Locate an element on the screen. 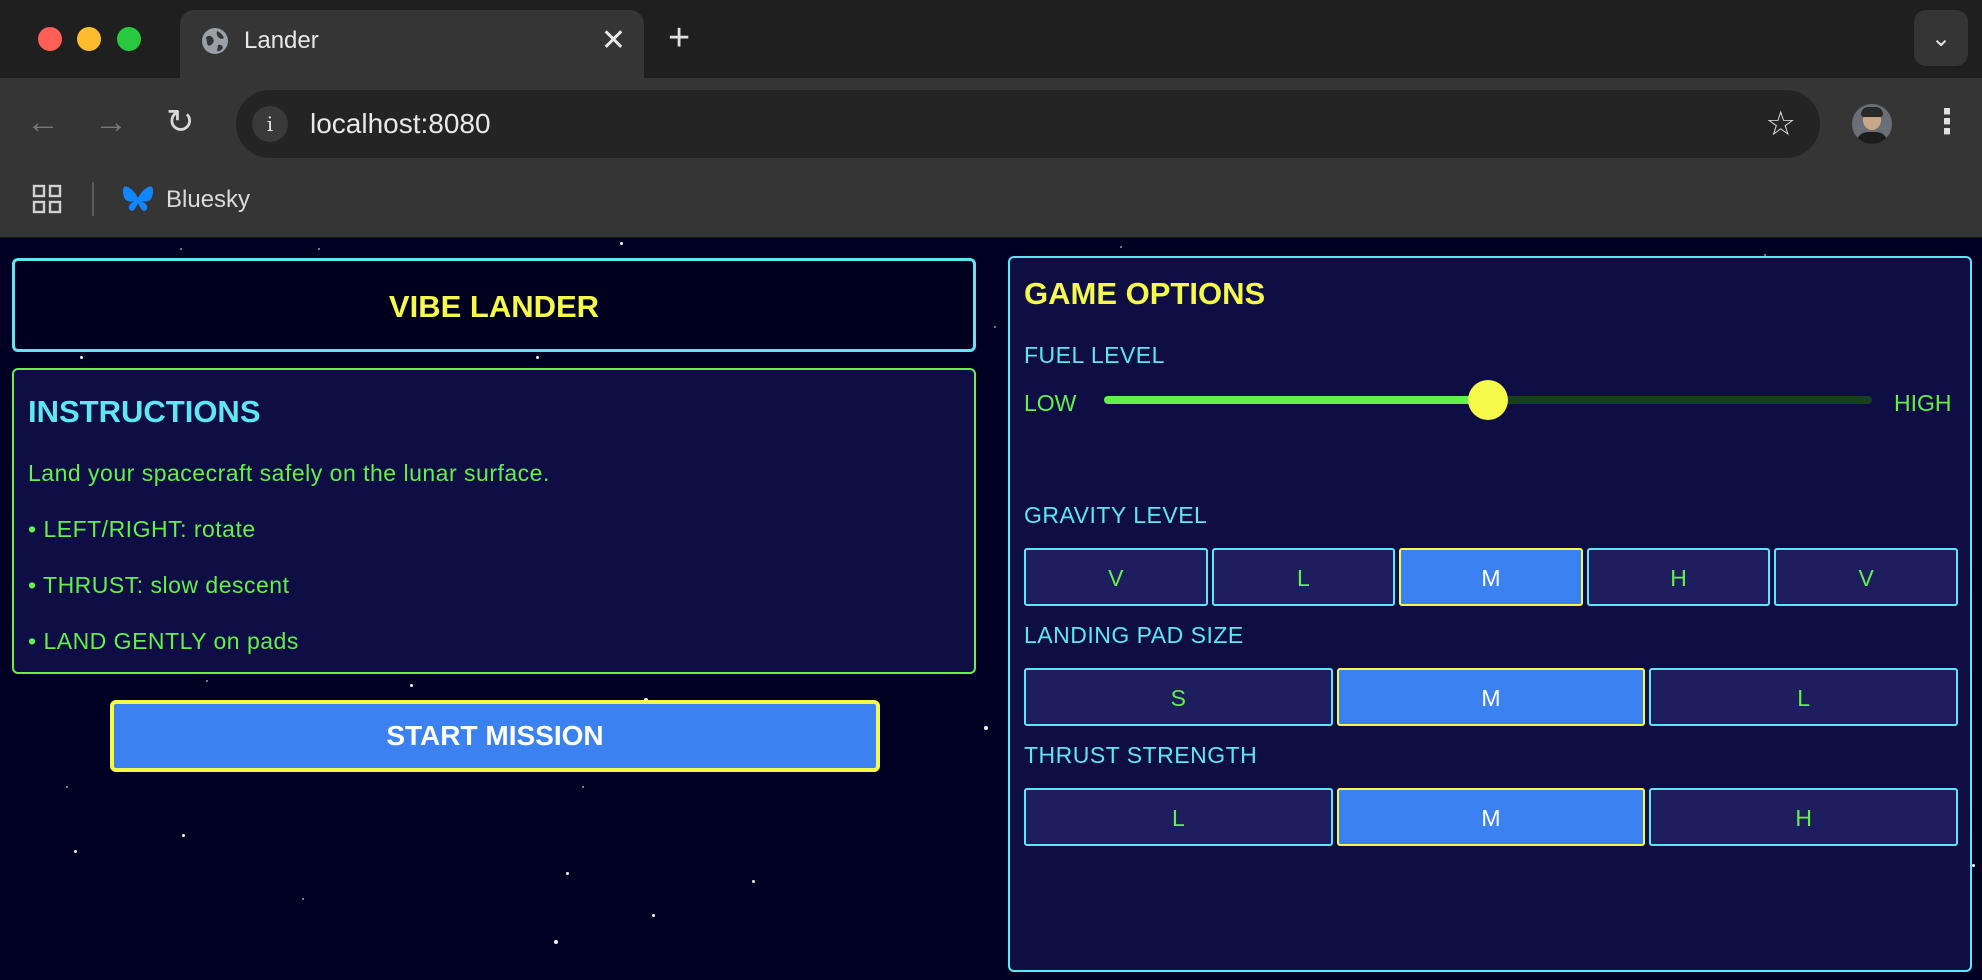 The image size is (1982, 980). tab-close-icon: ✕ is located at coordinates (613, 41).